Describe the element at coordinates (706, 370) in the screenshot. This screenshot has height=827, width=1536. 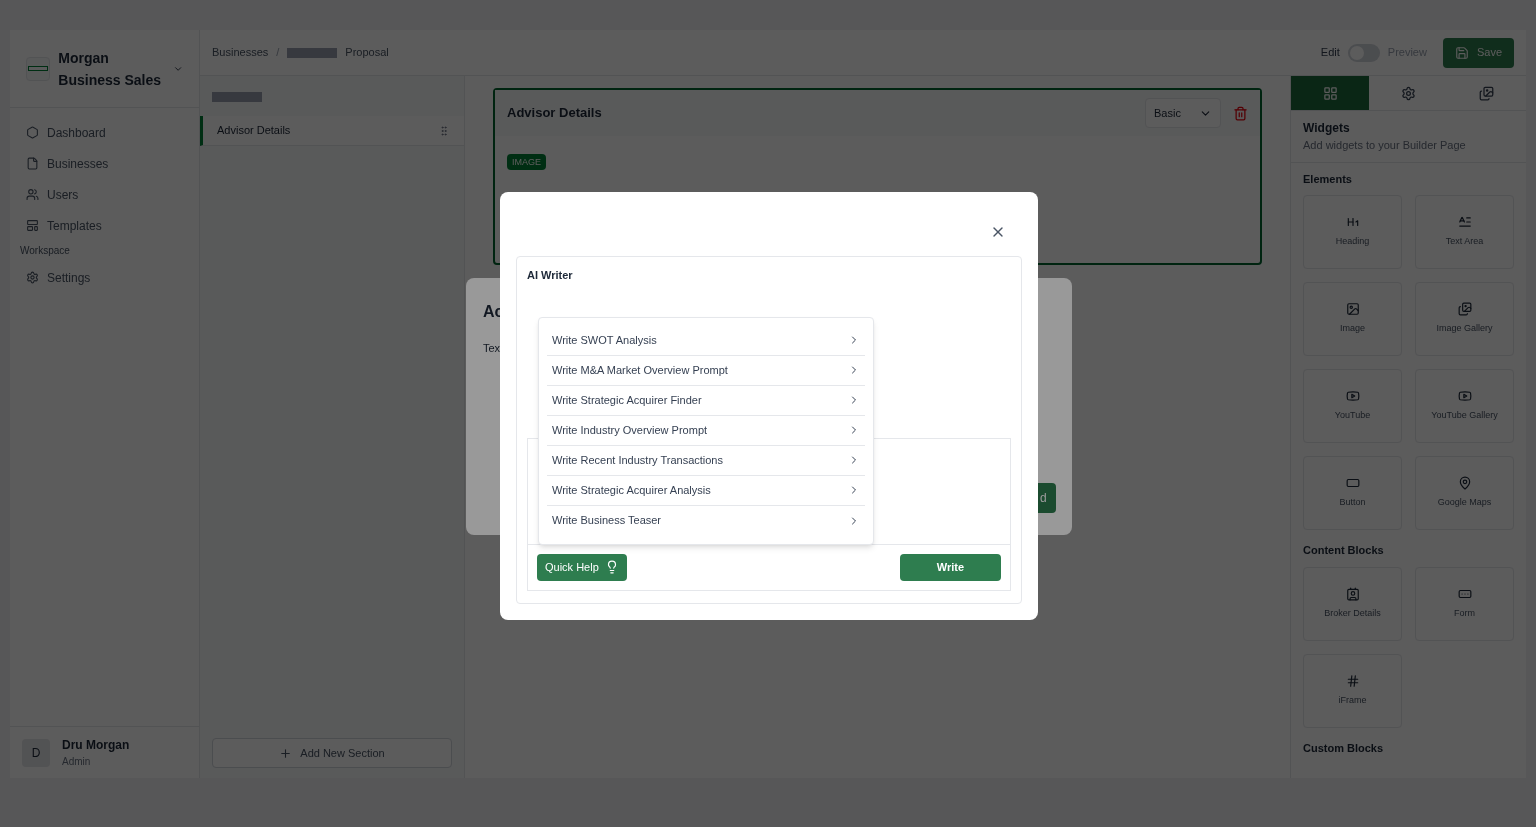
I see `menu-item: Write M&A Market Overview Prompt` at that location.